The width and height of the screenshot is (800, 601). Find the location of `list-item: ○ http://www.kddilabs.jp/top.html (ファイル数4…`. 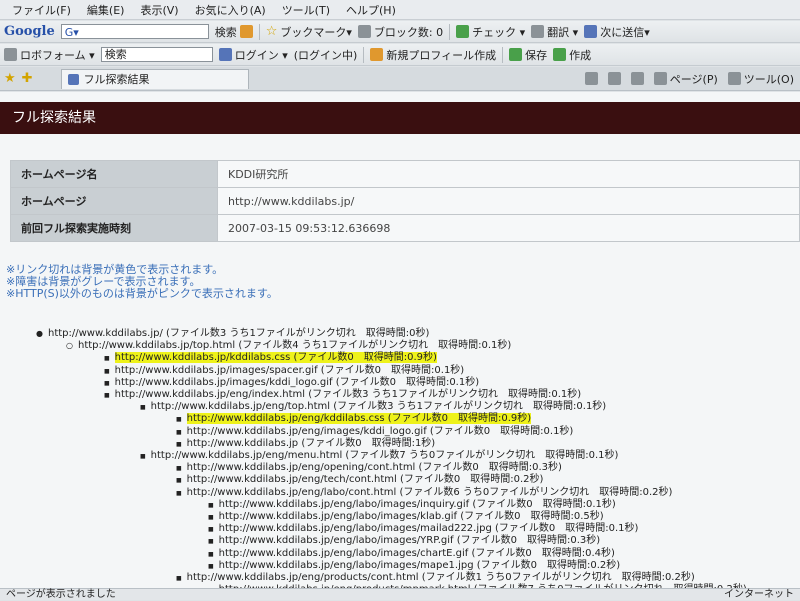

list-item: ○ http://www.kddilabs.jp/top.html (ファイル数4… is located at coordinates (288, 346).